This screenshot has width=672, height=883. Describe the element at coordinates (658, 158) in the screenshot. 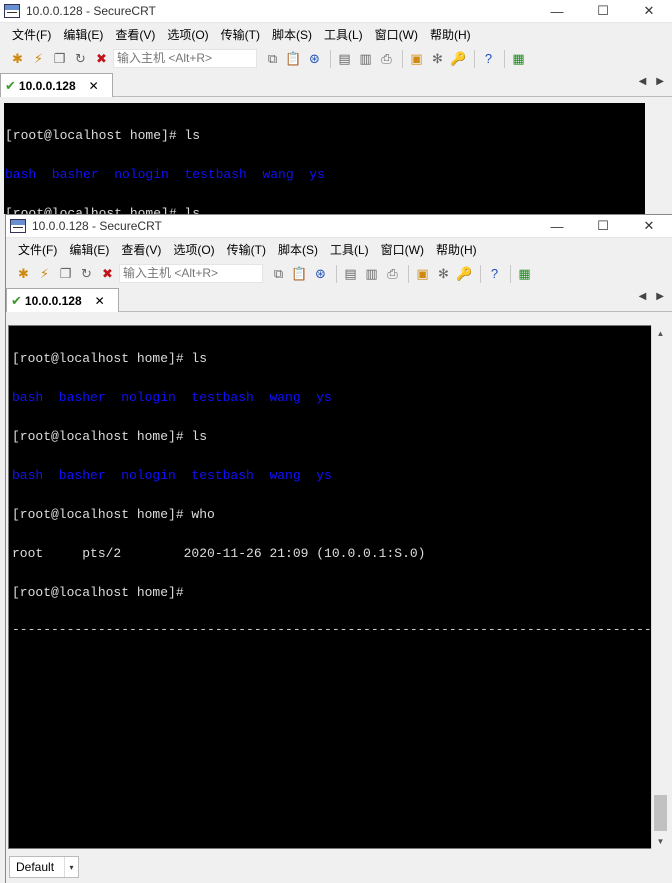

I see `terminal-scrollbar` at that location.